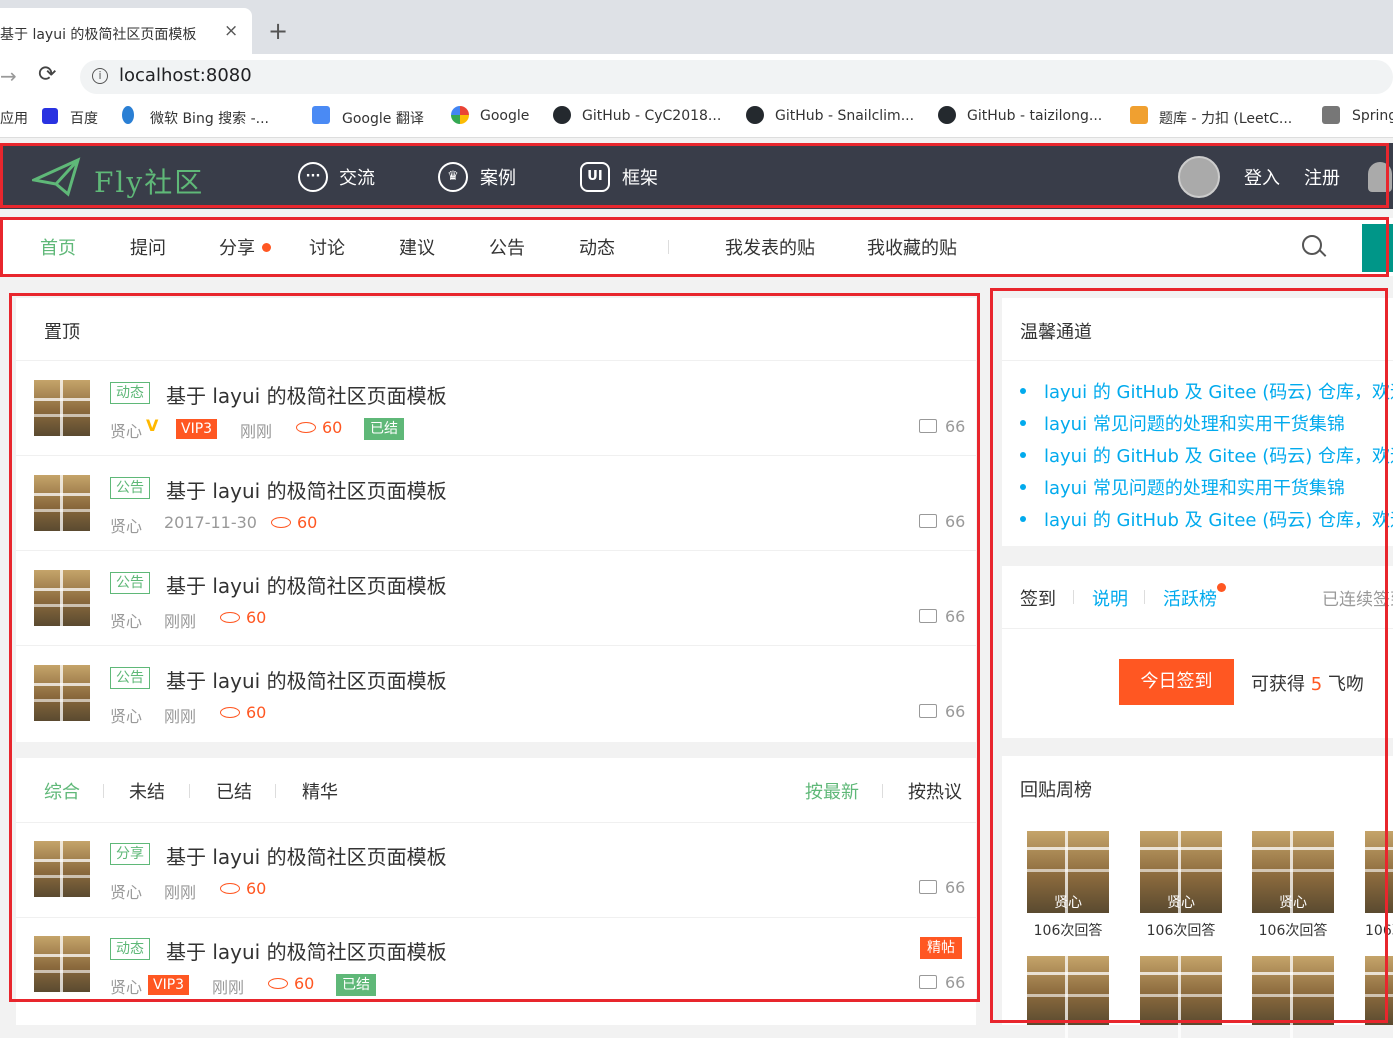 Image resolution: width=1393 pixels, height=1038 pixels. What do you see at coordinates (912, 247) in the screenshot?
I see `my-favorites-link: 我收藏的贴` at bounding box center [912, 247].